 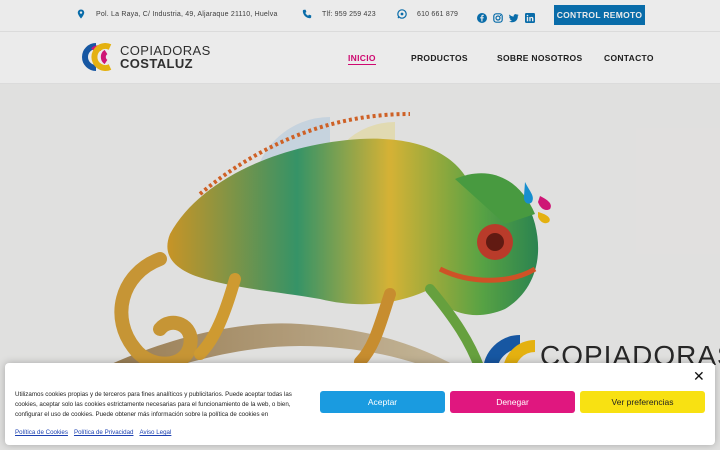 What do you see at coordinates (41, 432) in the screenshot?
I see `cookie-policy-link: Política de Cookies` at bounding box center [41, 432].